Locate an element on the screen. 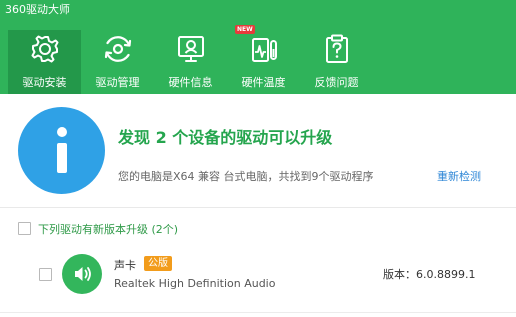 This screenshot has width=516, height=317. scan-result-headline: 发现 2 个设备的驱动可以升级 is located at coordinates (225, 137).